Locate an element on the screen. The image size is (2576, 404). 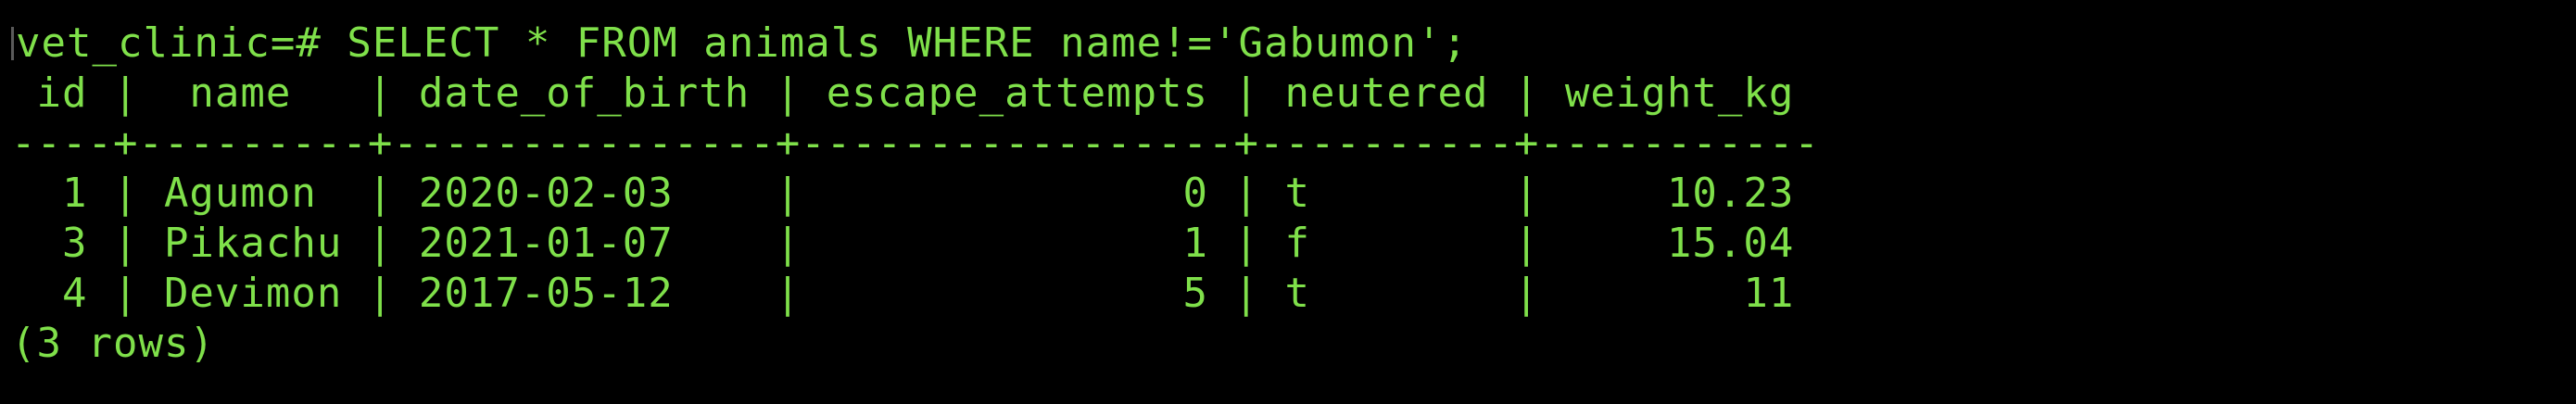
psql-prompt: vet_clinic=# is located at coordinates (169, 43).